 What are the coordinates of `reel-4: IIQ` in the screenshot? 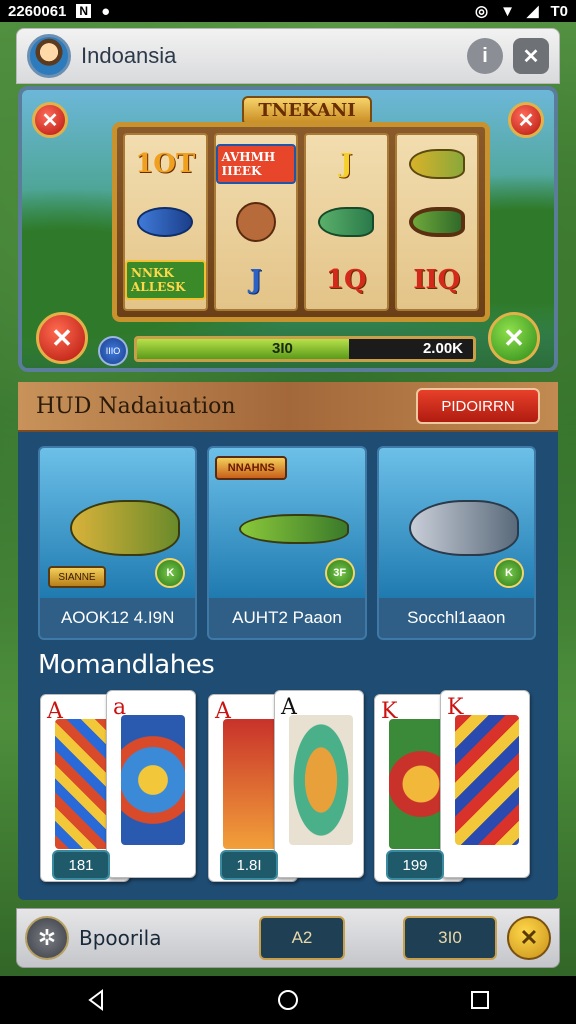 It's located at (436, 222).